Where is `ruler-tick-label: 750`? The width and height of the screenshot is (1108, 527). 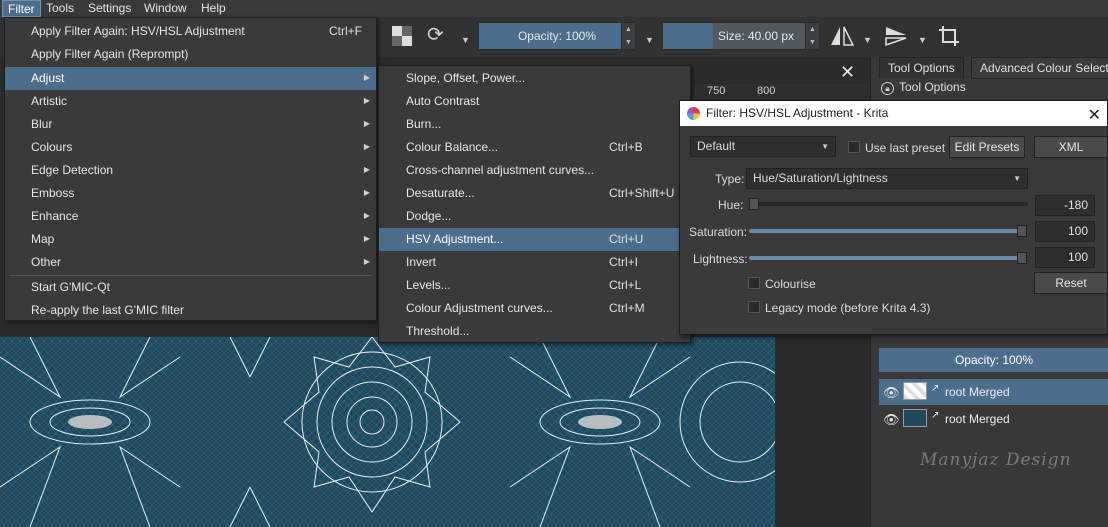
ruler-tick-label: 750 is located at coordinates (716, 91).